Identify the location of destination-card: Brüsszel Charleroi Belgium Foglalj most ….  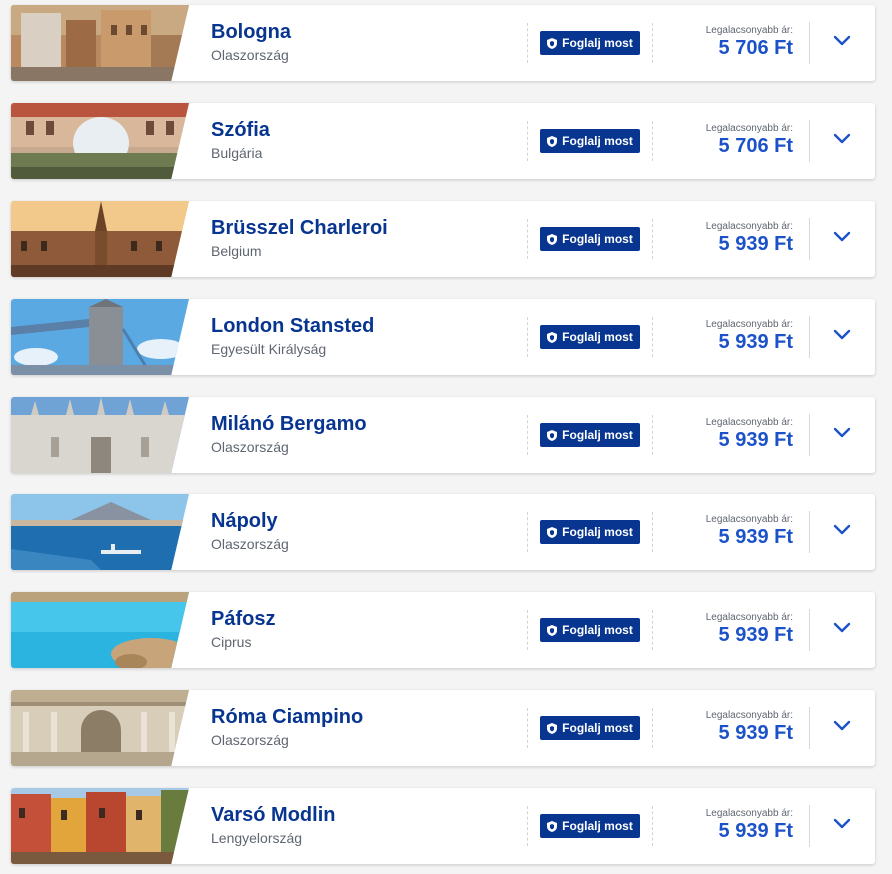
(443, 239).